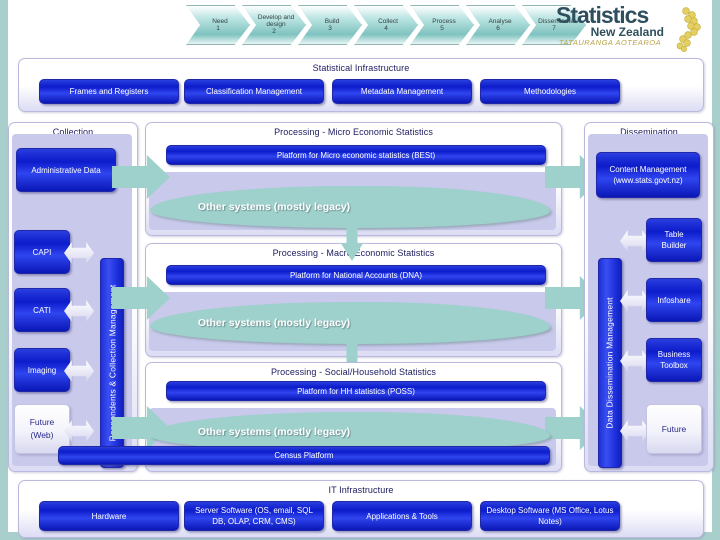 This screenshot has width=720, height=540. I want to click on infoshare-box: Infoshare, so click(674, 300).